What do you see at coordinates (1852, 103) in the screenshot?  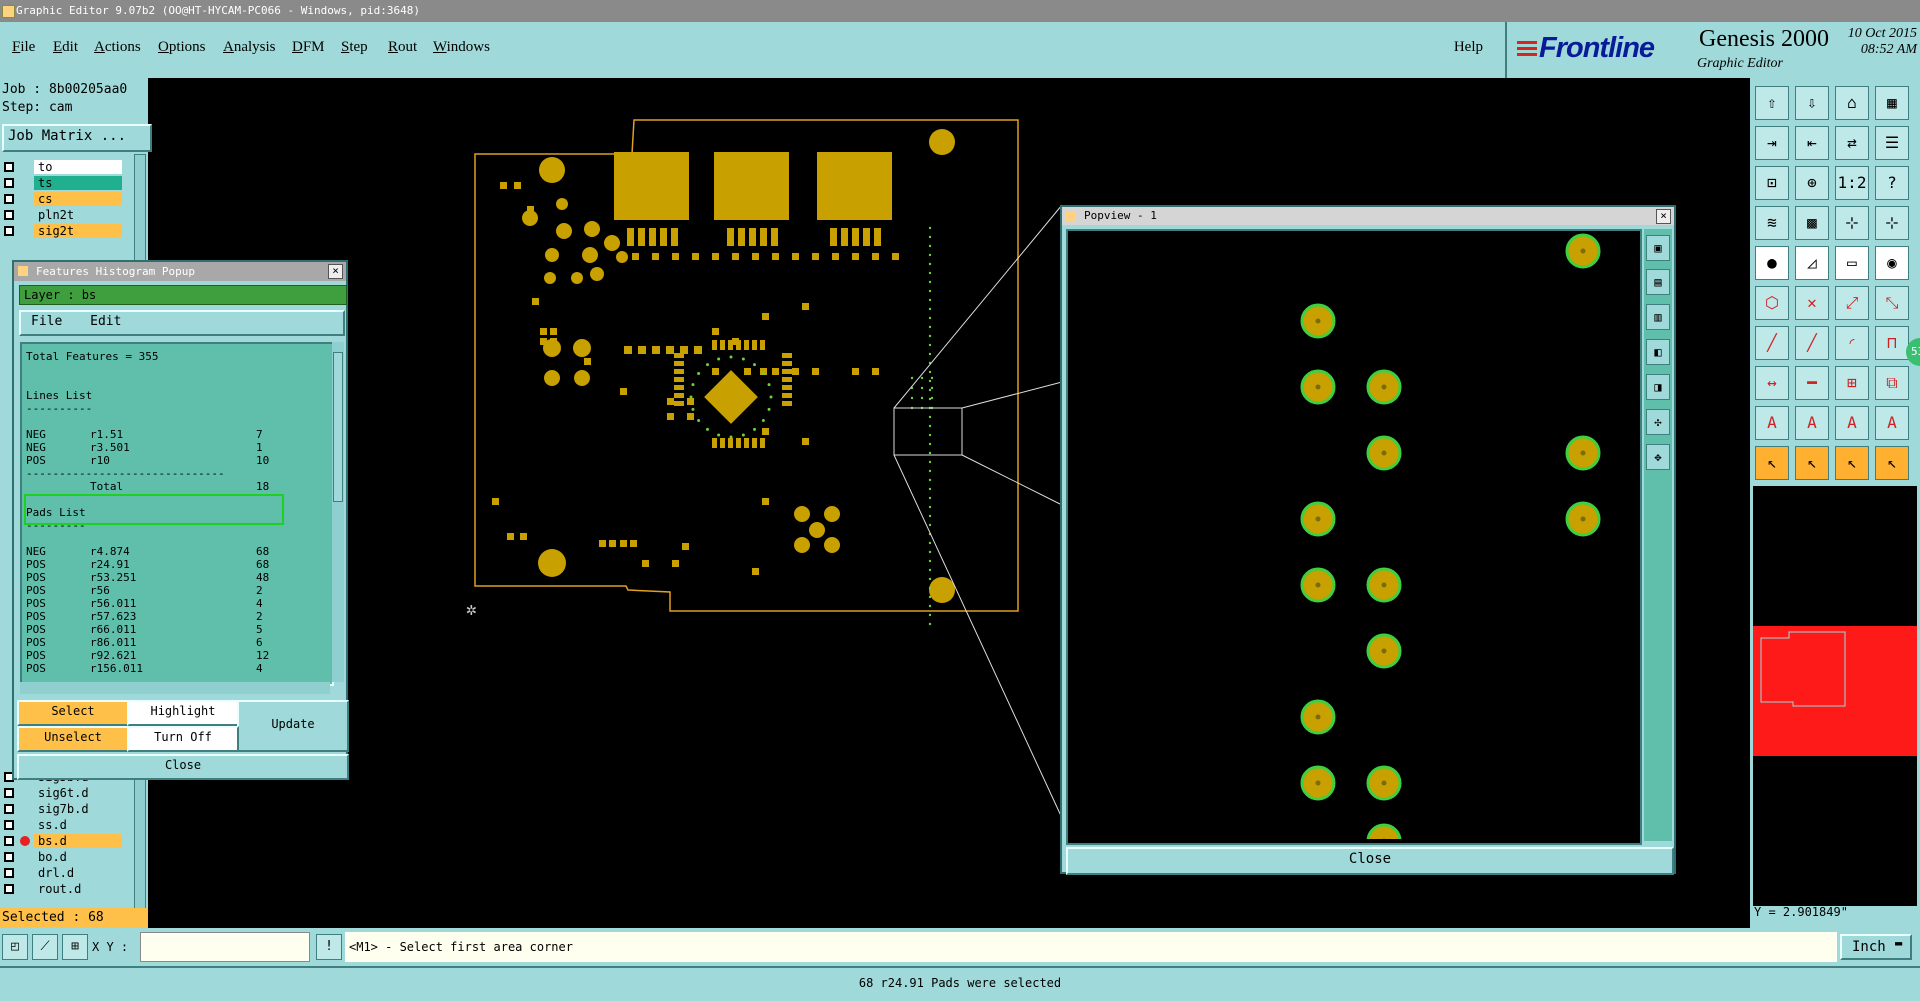 I see `home-icon: ⌂` at bounding box center [1852, 103].